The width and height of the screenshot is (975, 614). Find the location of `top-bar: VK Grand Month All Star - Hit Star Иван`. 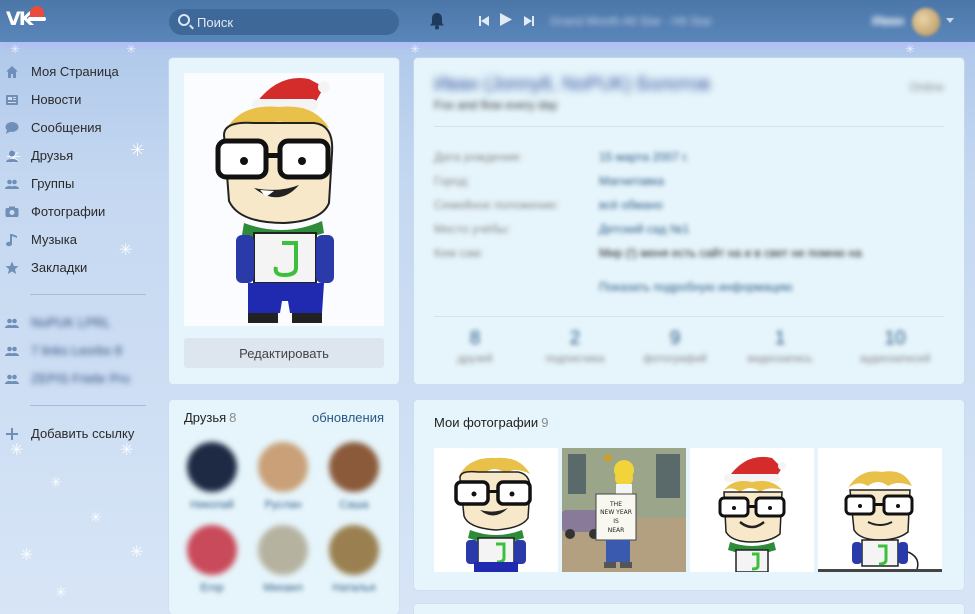

top-bar: VK Grand Month All Star - Hit Star Иван is located at coordinates (487, 21).